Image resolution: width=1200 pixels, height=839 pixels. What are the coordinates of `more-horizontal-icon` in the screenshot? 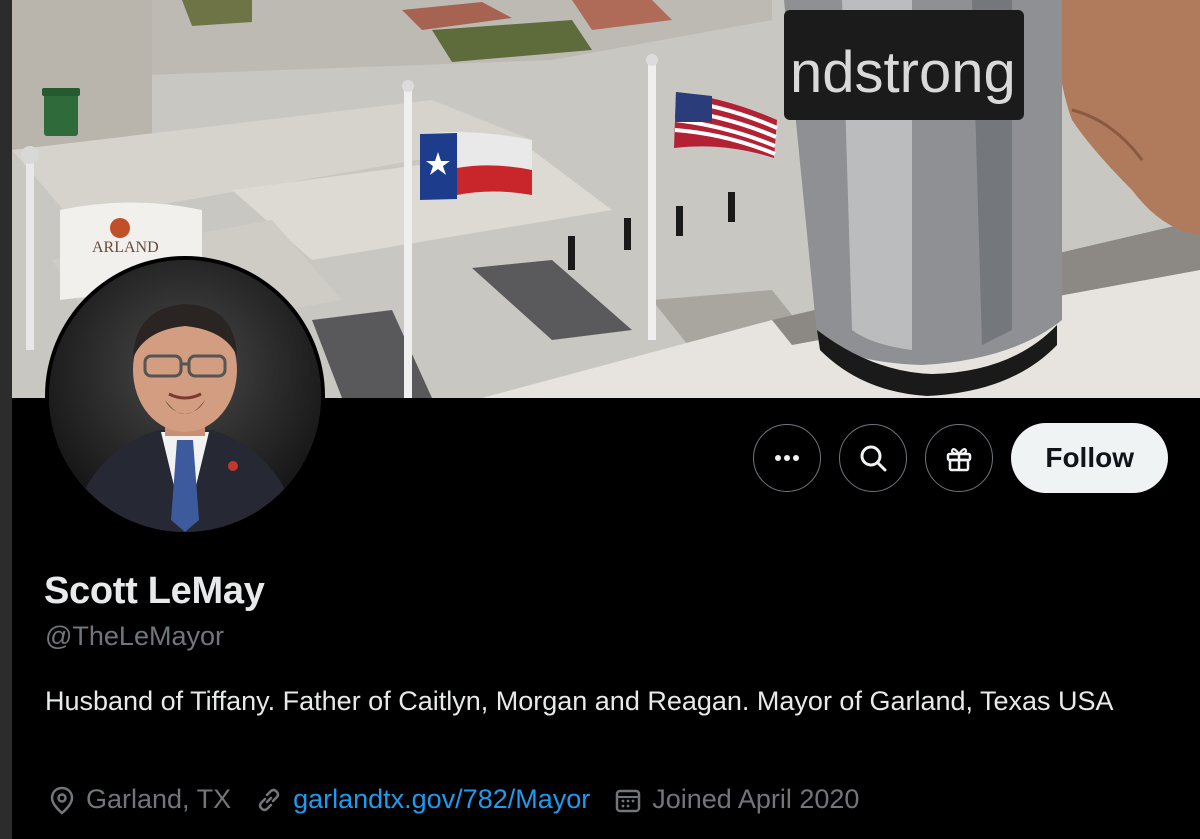 It's located at (787, 458).